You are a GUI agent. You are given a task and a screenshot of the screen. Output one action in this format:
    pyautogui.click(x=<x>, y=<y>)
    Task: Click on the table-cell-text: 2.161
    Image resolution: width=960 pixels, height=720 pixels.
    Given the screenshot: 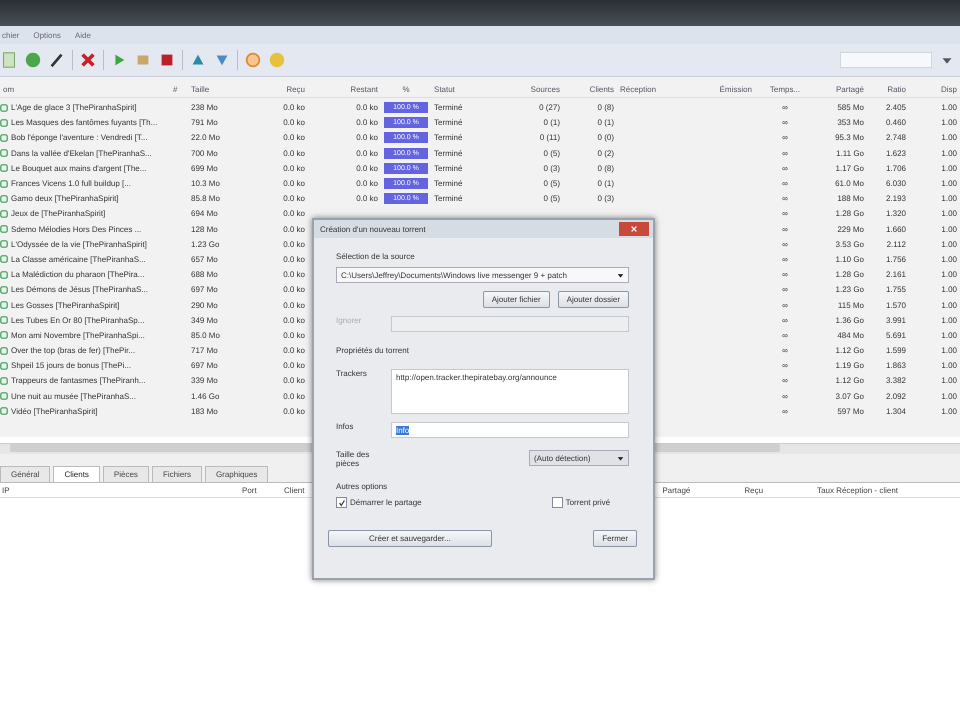 What is the action you would take?
    pyautogui.click(x=895, y=275)
    